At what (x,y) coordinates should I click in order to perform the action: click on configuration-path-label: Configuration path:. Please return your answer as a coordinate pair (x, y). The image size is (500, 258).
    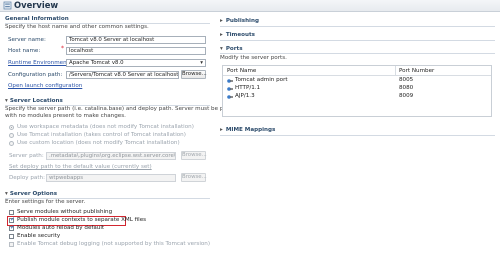
    Looking at the image, I should click on (35, 75).